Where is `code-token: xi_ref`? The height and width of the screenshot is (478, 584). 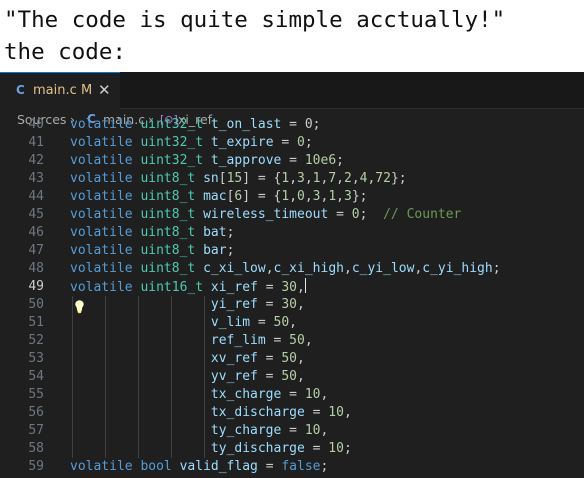
code-token: xi_ref is located at coordinates (234, 287).